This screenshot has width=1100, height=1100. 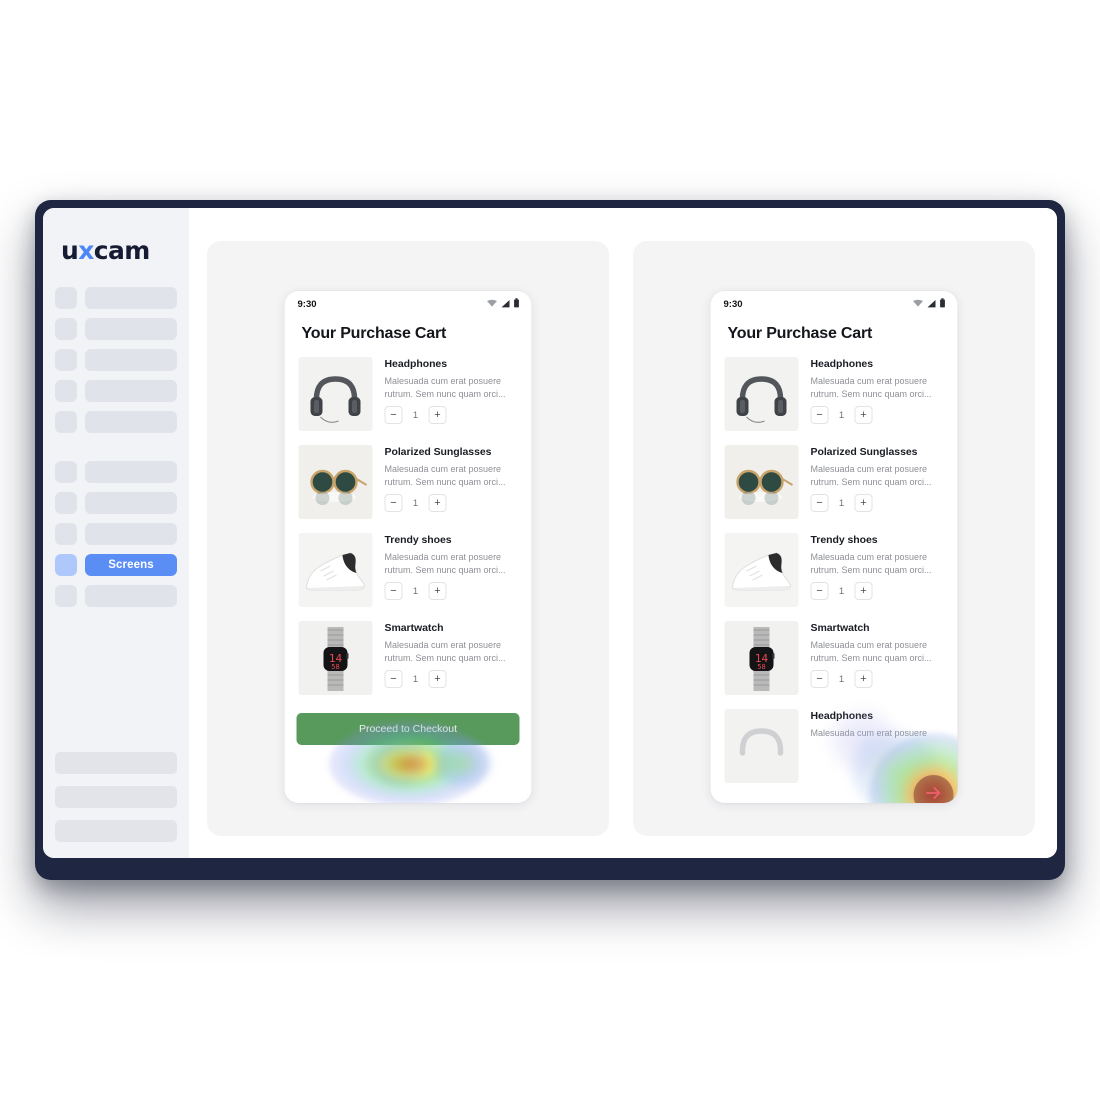 What do you see at coordinates (418, 540) in the screenshot?
I see `product-name: Trendy shoes` at bounding box center [418, 540].